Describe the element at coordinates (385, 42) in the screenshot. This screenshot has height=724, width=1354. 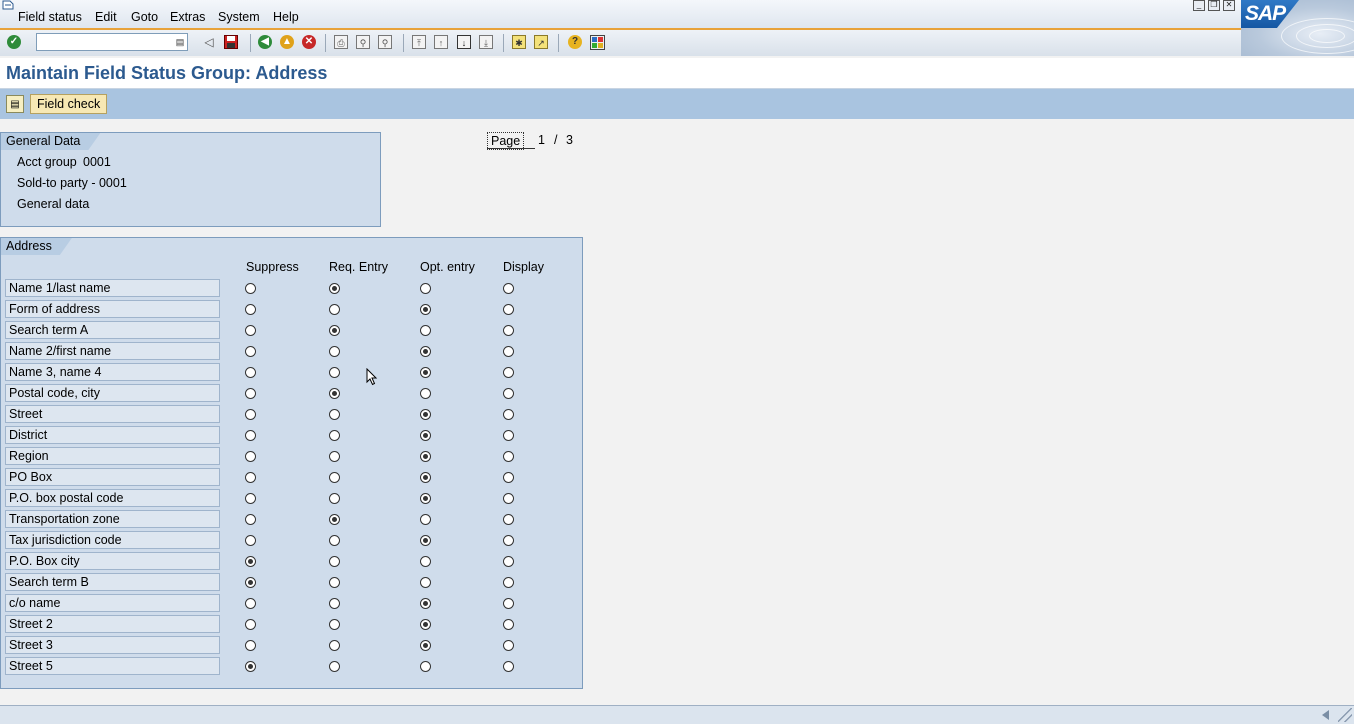
I see `find-next-icon: ⚲` at that location.